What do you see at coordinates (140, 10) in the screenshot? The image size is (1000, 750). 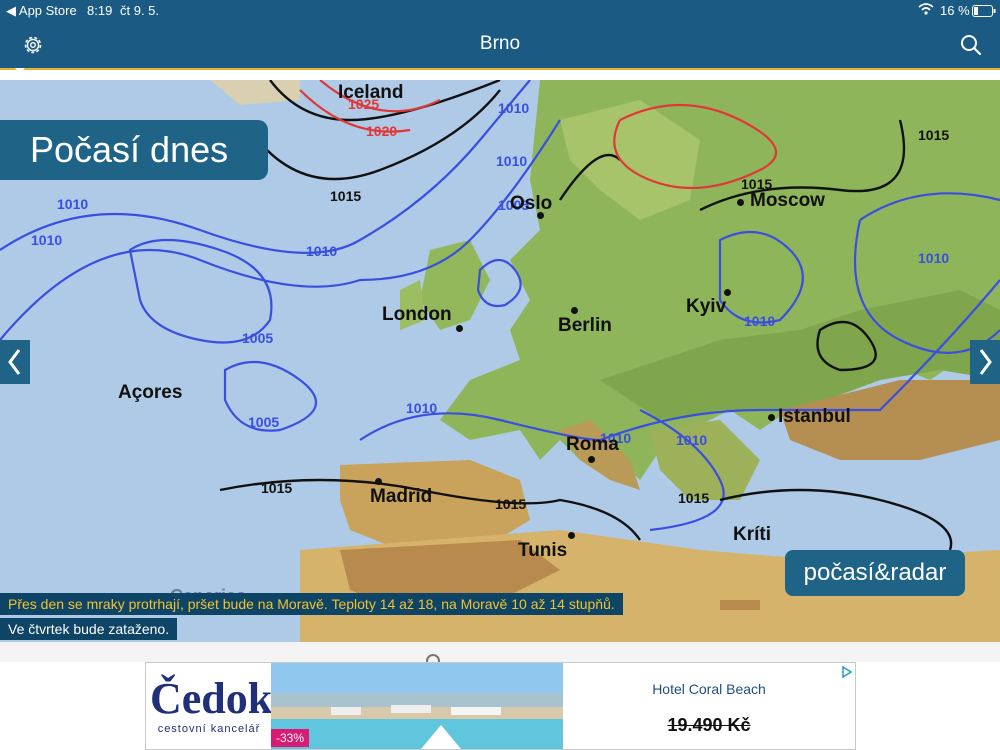 I see `status-date: čt 9. 5.` at bounding box center [140, 10].